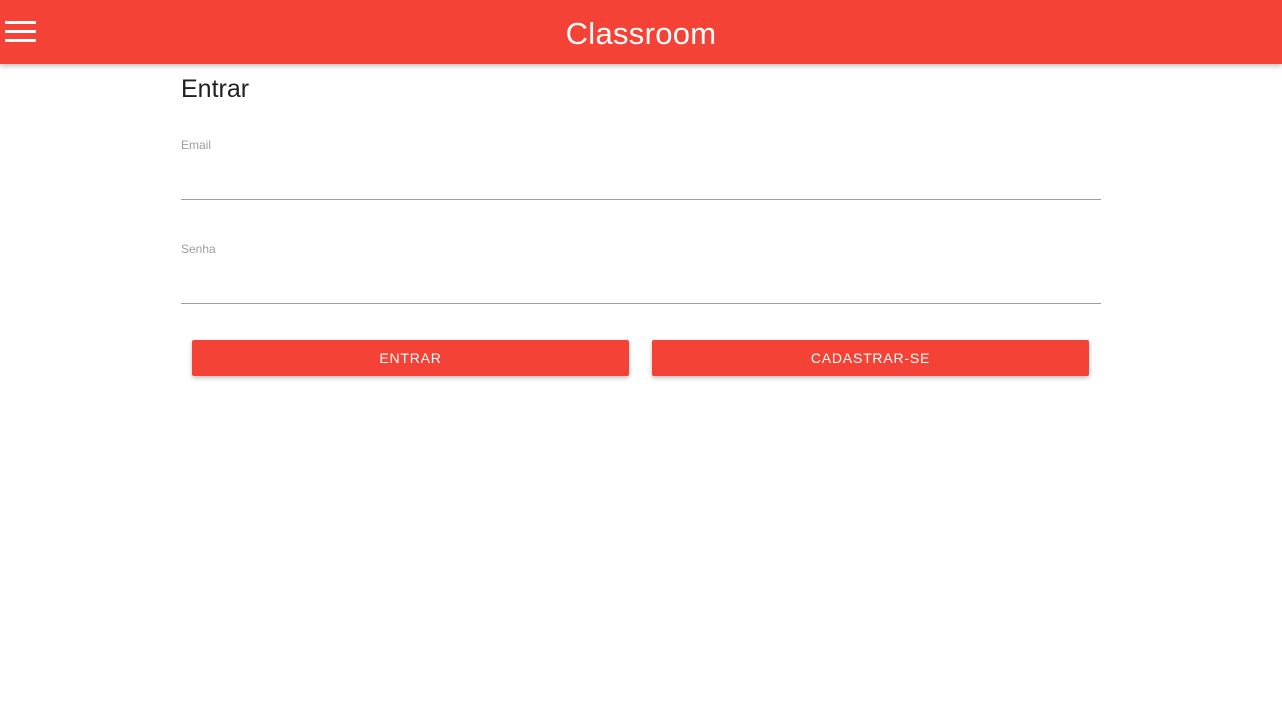 The image size is (1282, 709). I want to click on login-button: Entrar, so click(410, 358).